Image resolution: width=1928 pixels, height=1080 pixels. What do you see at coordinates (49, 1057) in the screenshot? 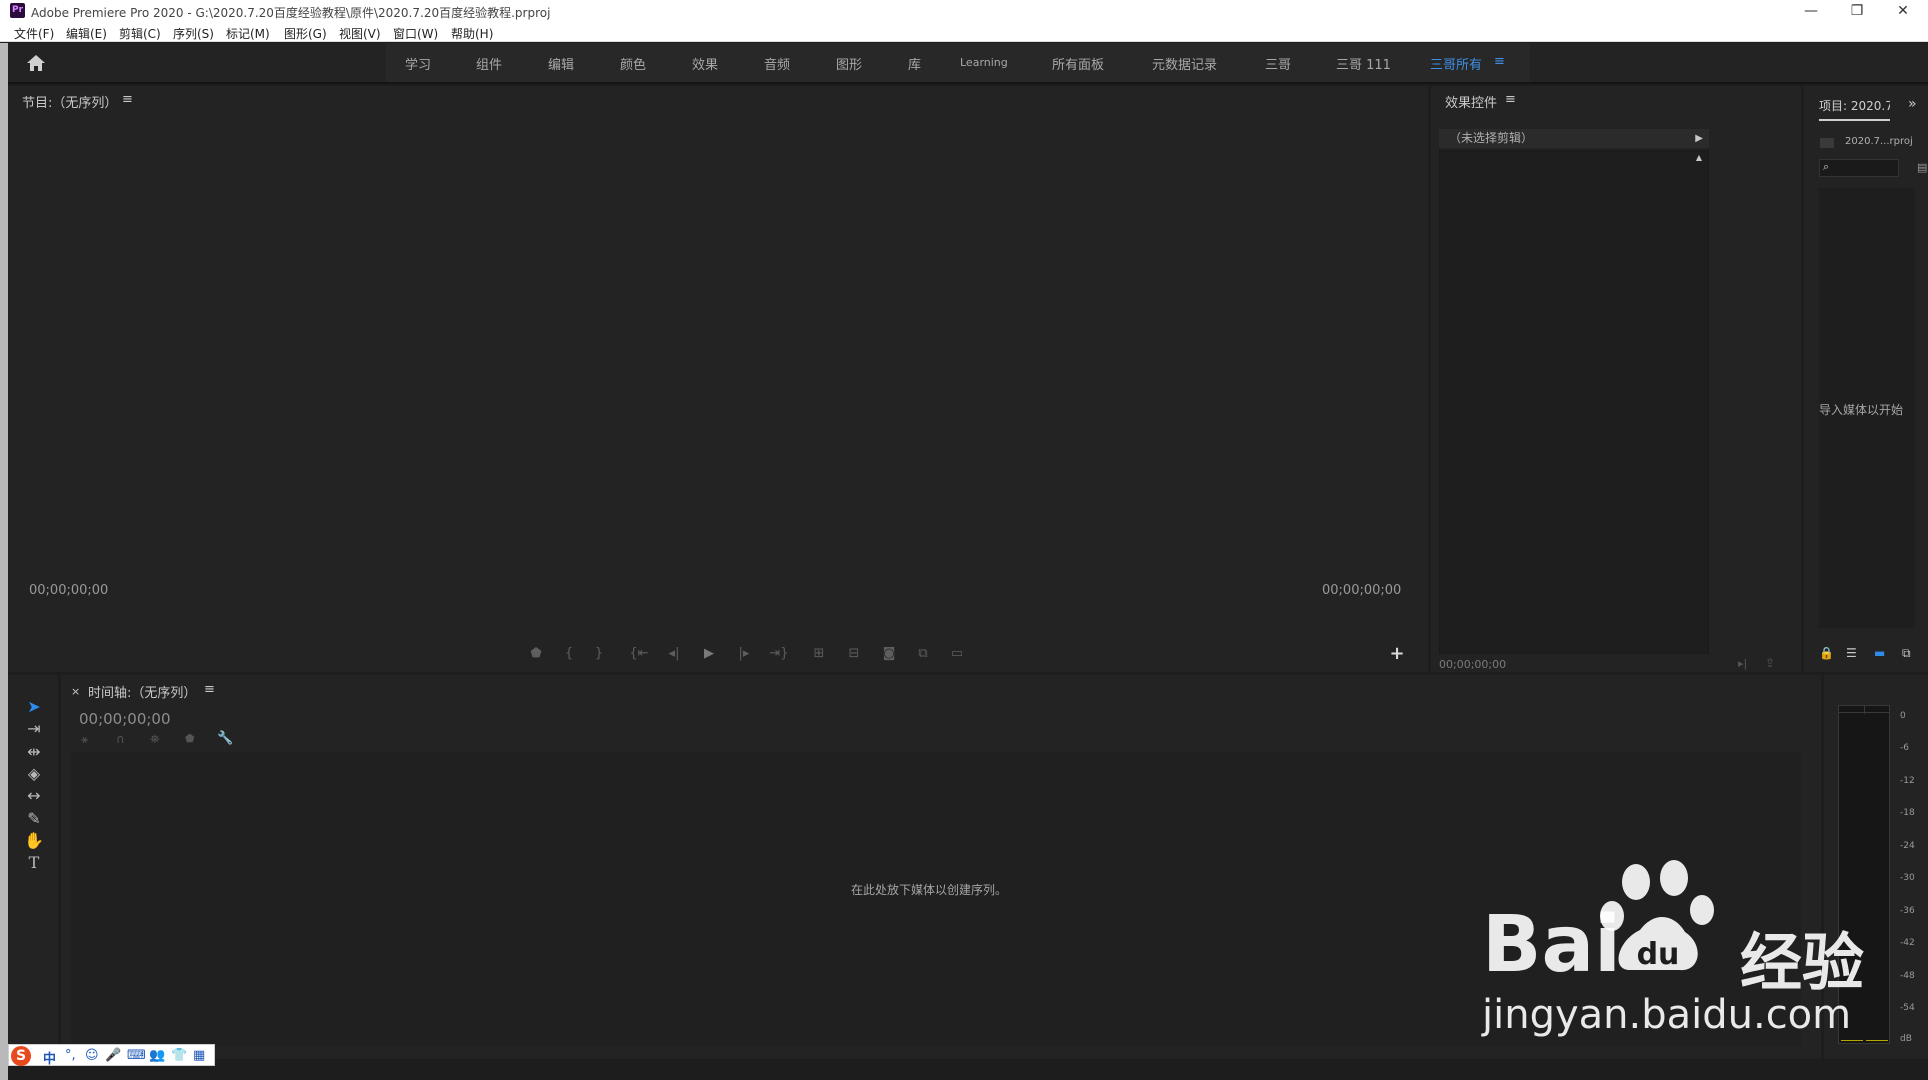
I see `ime-mode-toggle: 中` at bounding box center [49, 1057].